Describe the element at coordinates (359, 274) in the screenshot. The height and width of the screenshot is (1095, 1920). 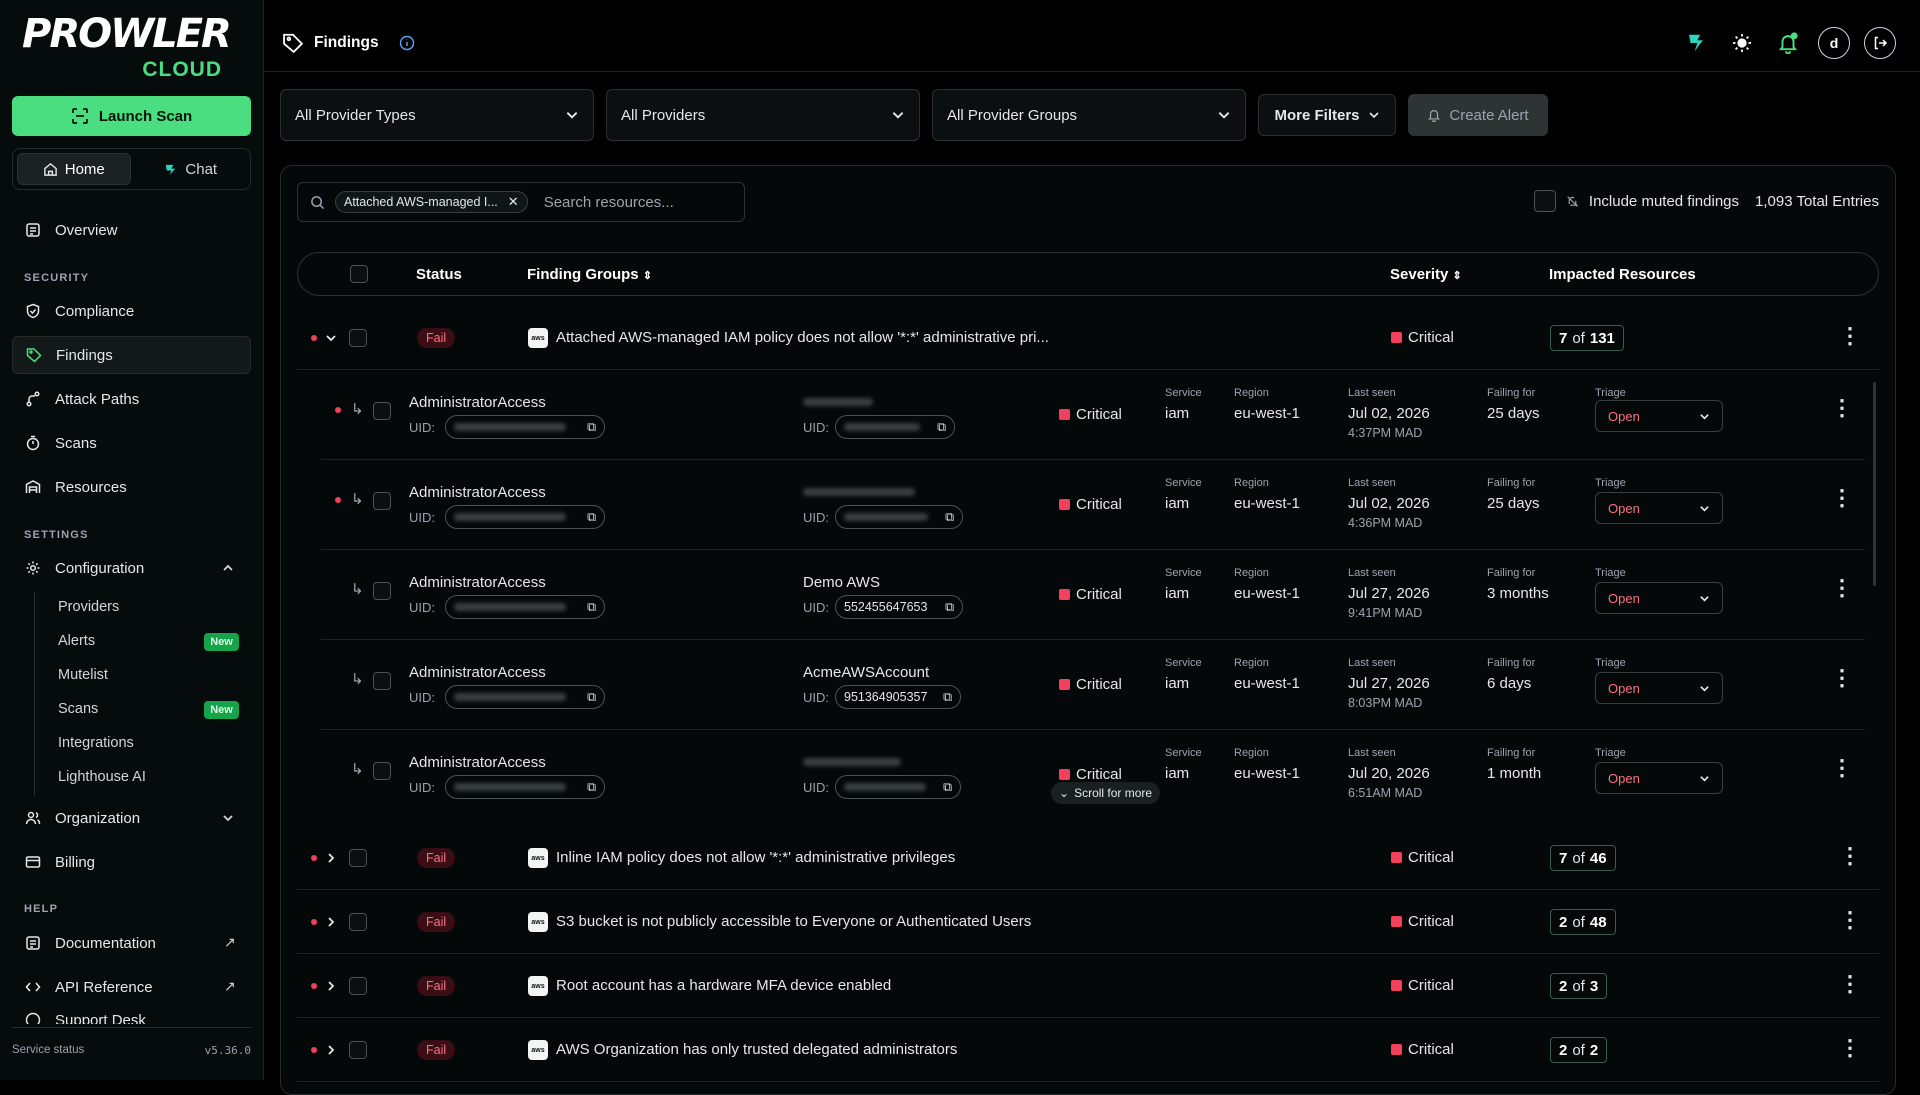
I see `select-all-checkbox` at that location.